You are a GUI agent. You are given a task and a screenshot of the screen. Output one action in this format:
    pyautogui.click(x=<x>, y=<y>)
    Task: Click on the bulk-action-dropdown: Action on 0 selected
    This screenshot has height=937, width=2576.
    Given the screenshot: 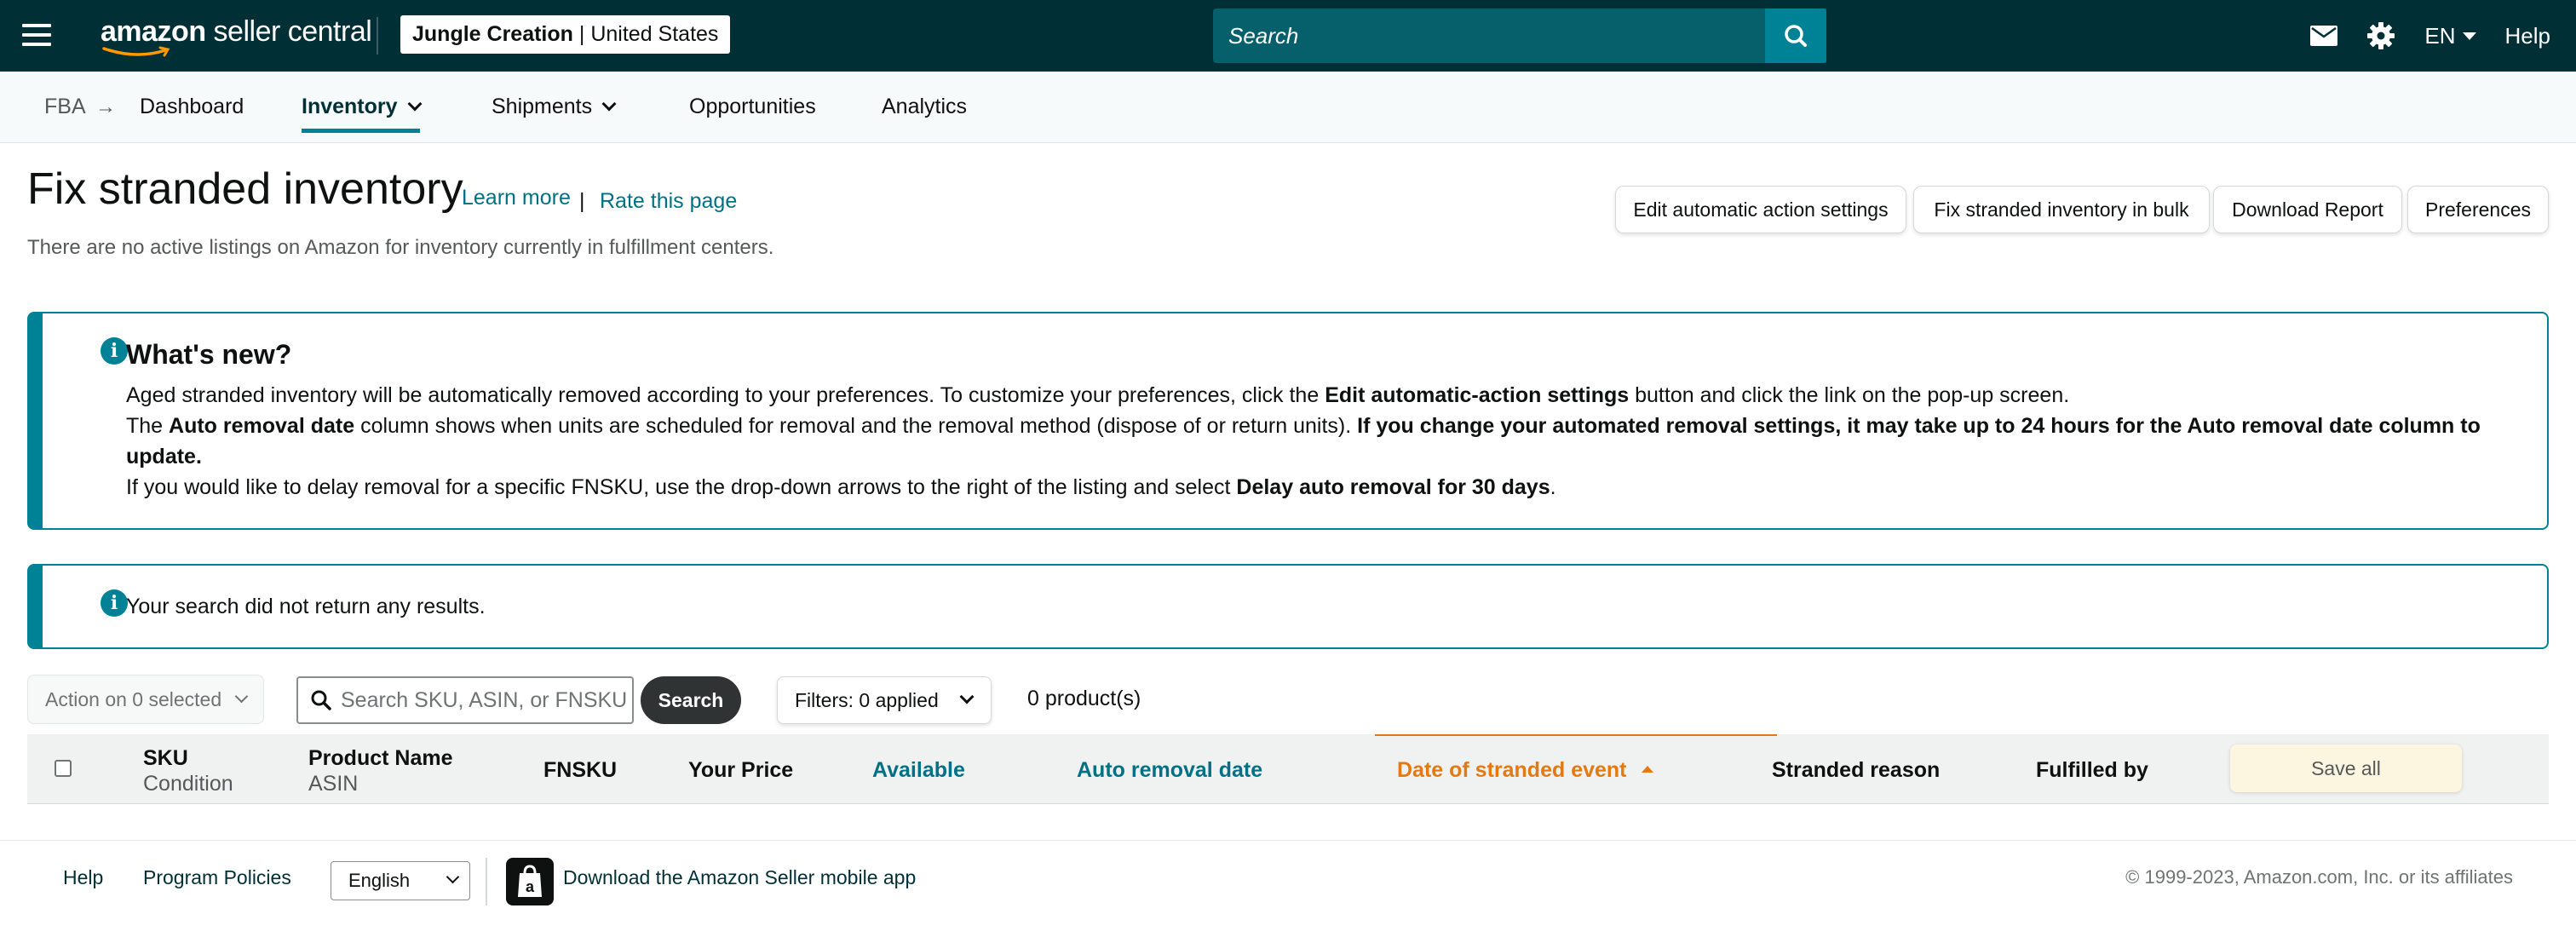 What is the action you would take?
    pyautogui.click(x=145, y=699)
    